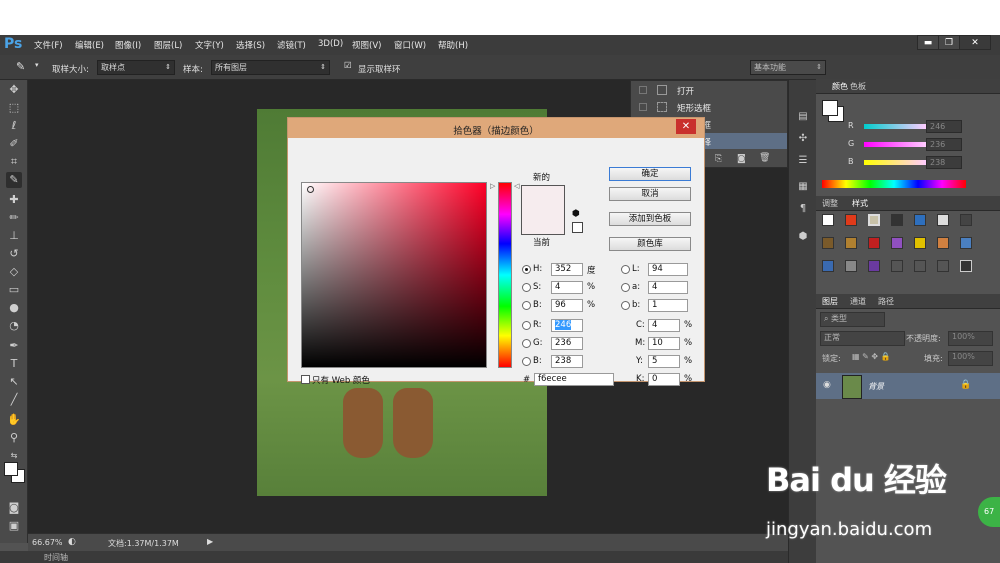  What do you see at coordinates (526, 325) in the screenshot?
I see `red-radio` at bounding box center [526, 325].